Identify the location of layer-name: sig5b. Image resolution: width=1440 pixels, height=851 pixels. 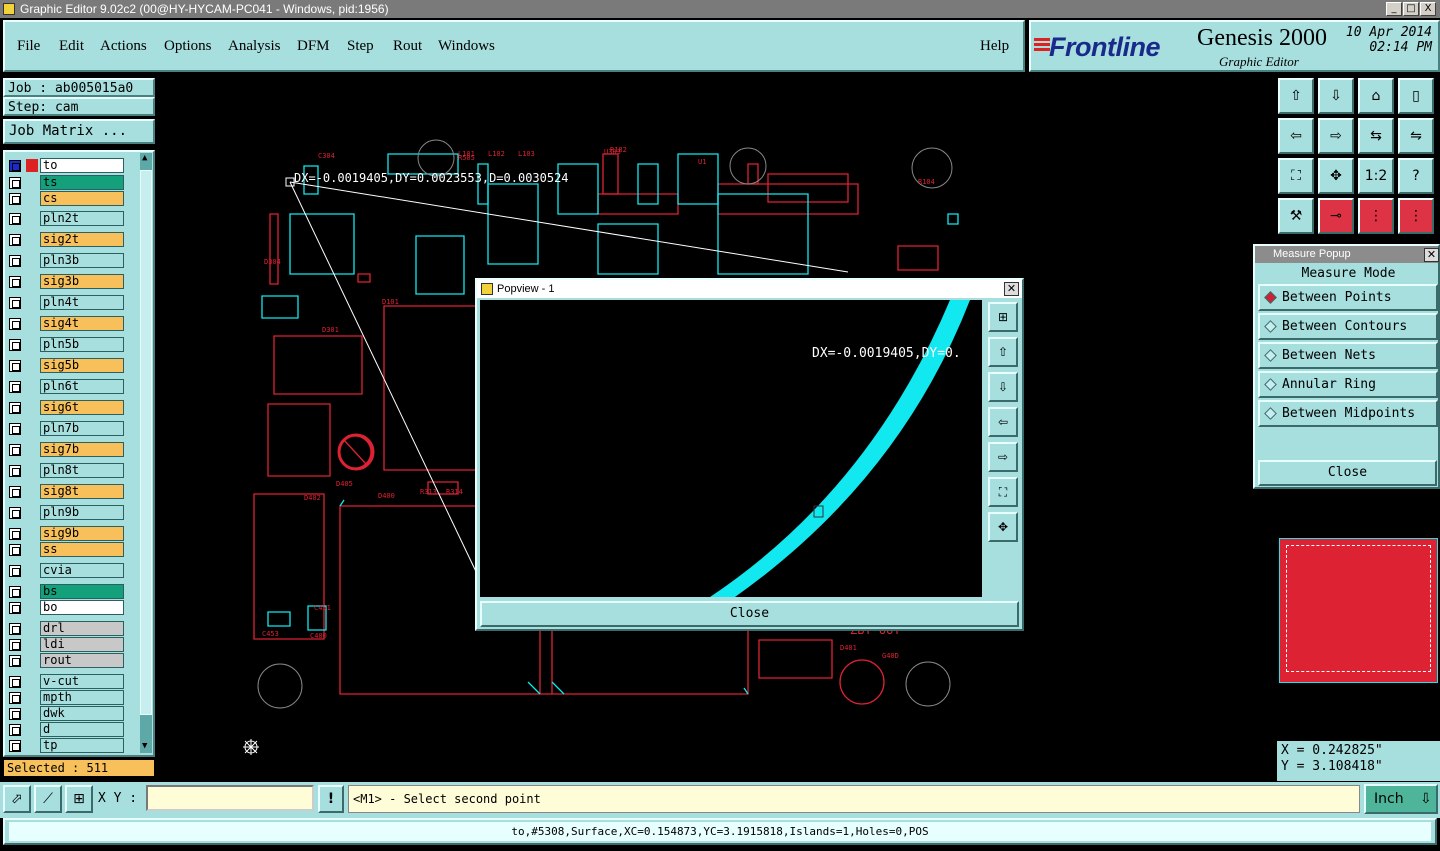
(82, 365).